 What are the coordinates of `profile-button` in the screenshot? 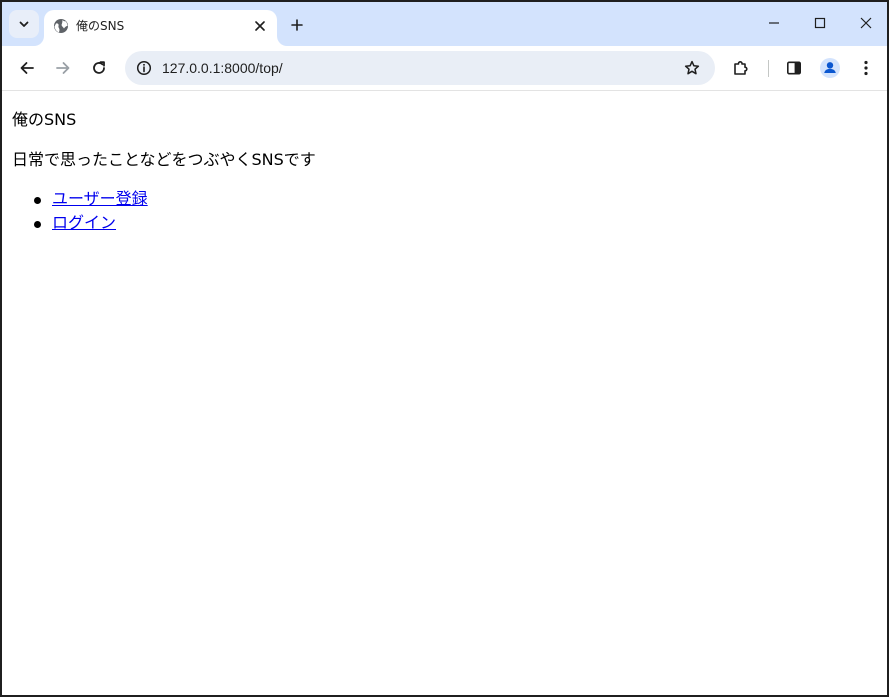 It's located at (830, 68).